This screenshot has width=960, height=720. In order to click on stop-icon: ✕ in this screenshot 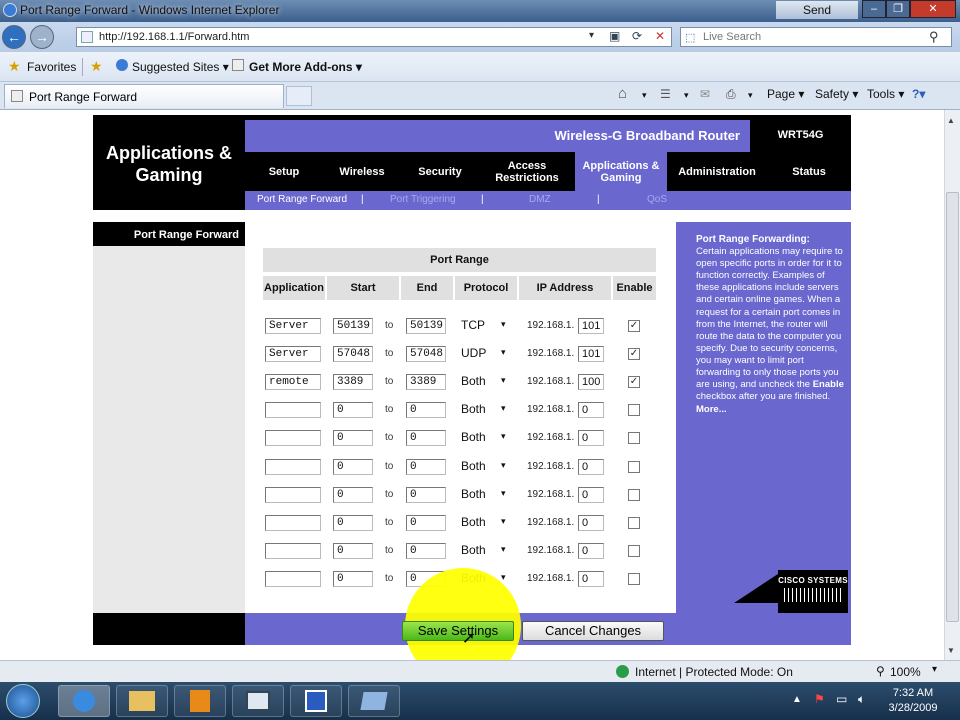, I will do `click(660, 36)`.